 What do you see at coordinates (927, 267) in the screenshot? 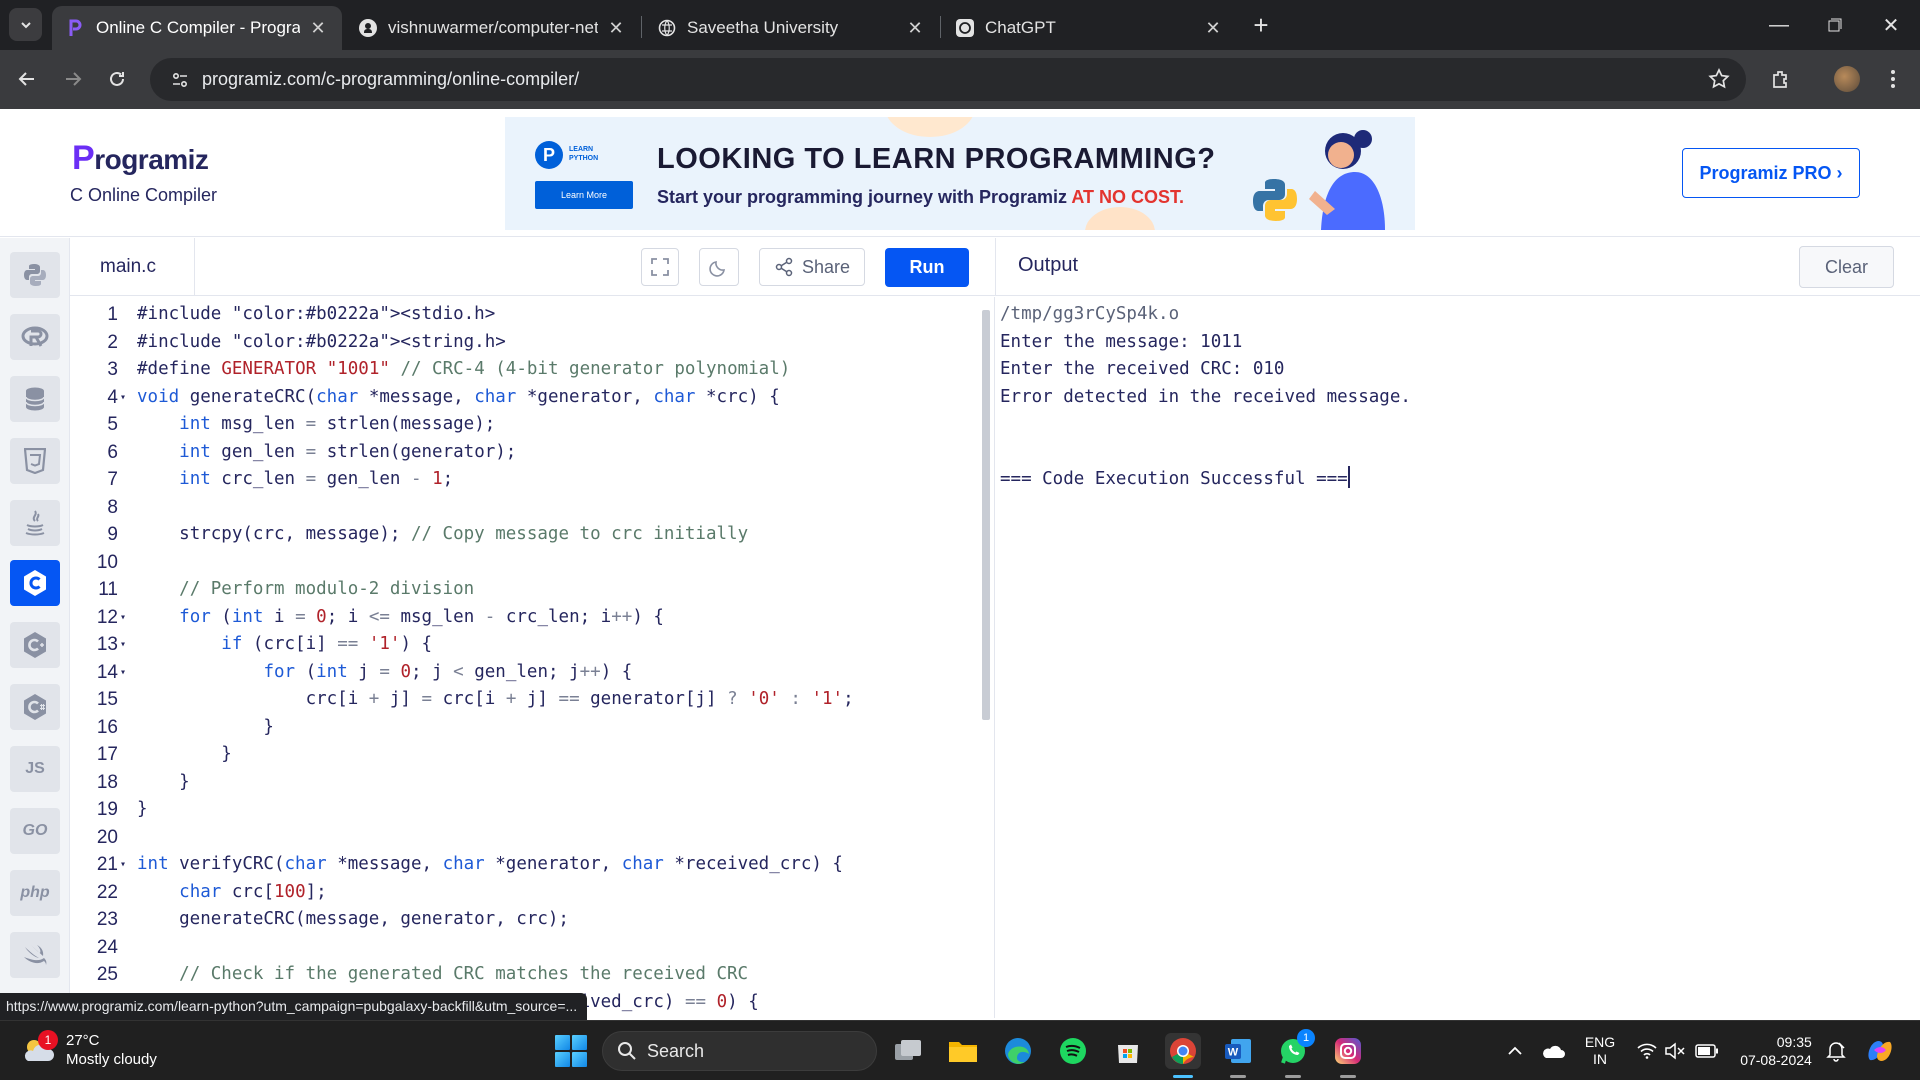
I see `run-button: Run` at bounding box center [927, 267].